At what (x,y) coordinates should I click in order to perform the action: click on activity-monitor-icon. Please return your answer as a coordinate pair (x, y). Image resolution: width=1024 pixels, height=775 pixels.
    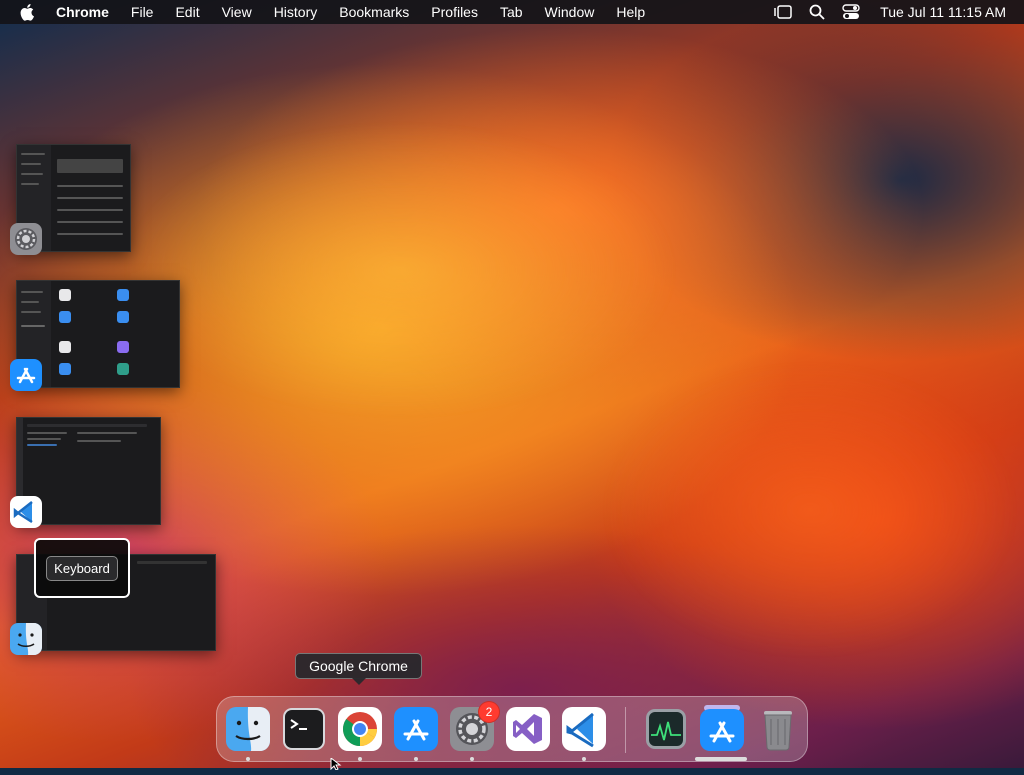
    Looking at the image, I should click on (666, 729).